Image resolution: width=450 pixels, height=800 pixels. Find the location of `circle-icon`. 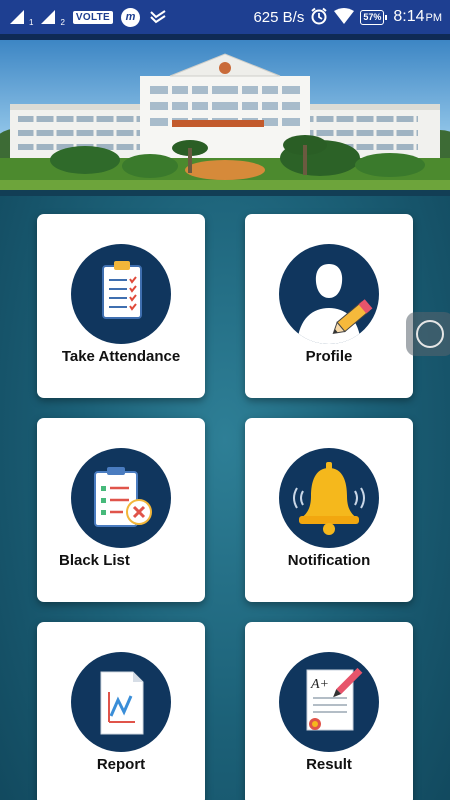

circle-icon is located at coordinates (430, 334).